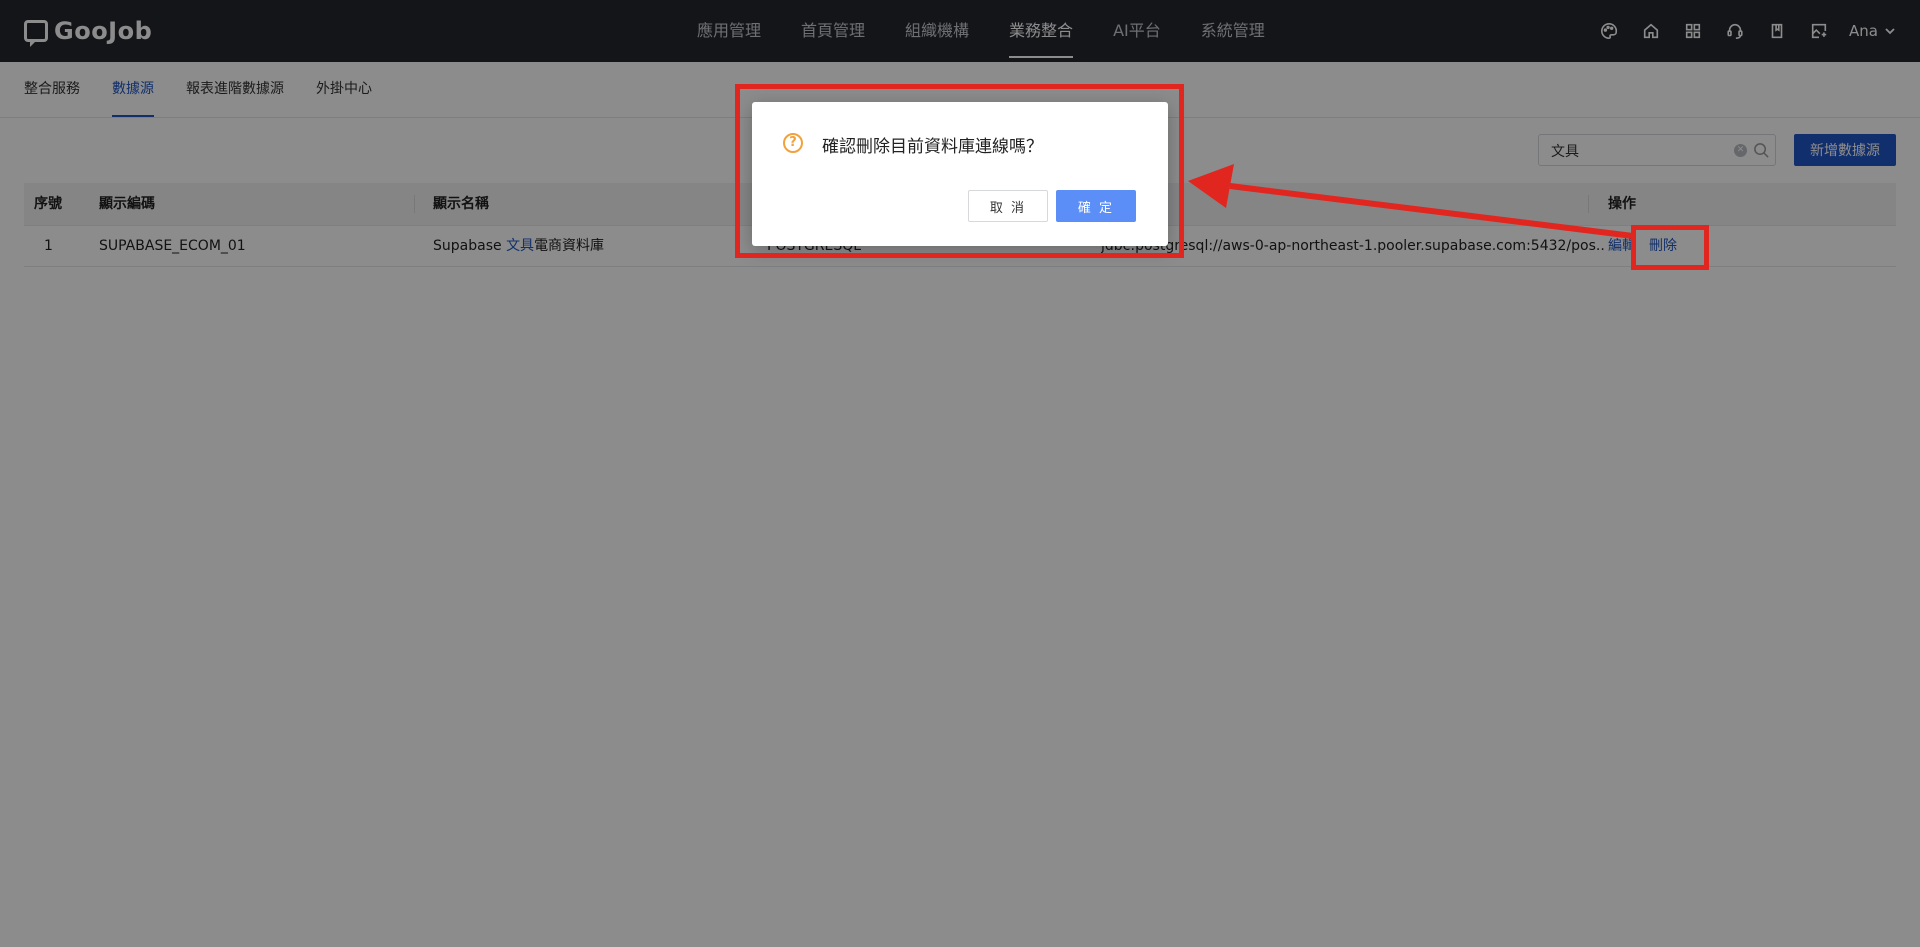  Describe the element at coordinates (959, 171) in the screenshot. I see `annotation-highlight-dialog` at that location.